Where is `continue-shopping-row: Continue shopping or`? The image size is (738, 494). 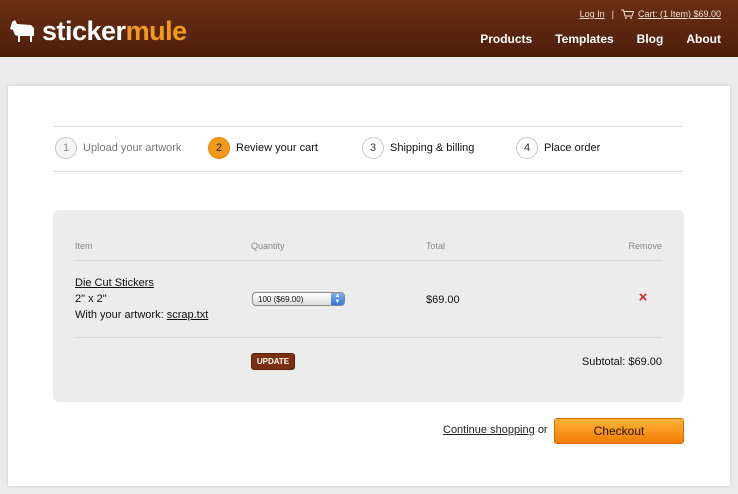
continue-shopping-row: Continue shopping or is located at coordinates (495, 430).